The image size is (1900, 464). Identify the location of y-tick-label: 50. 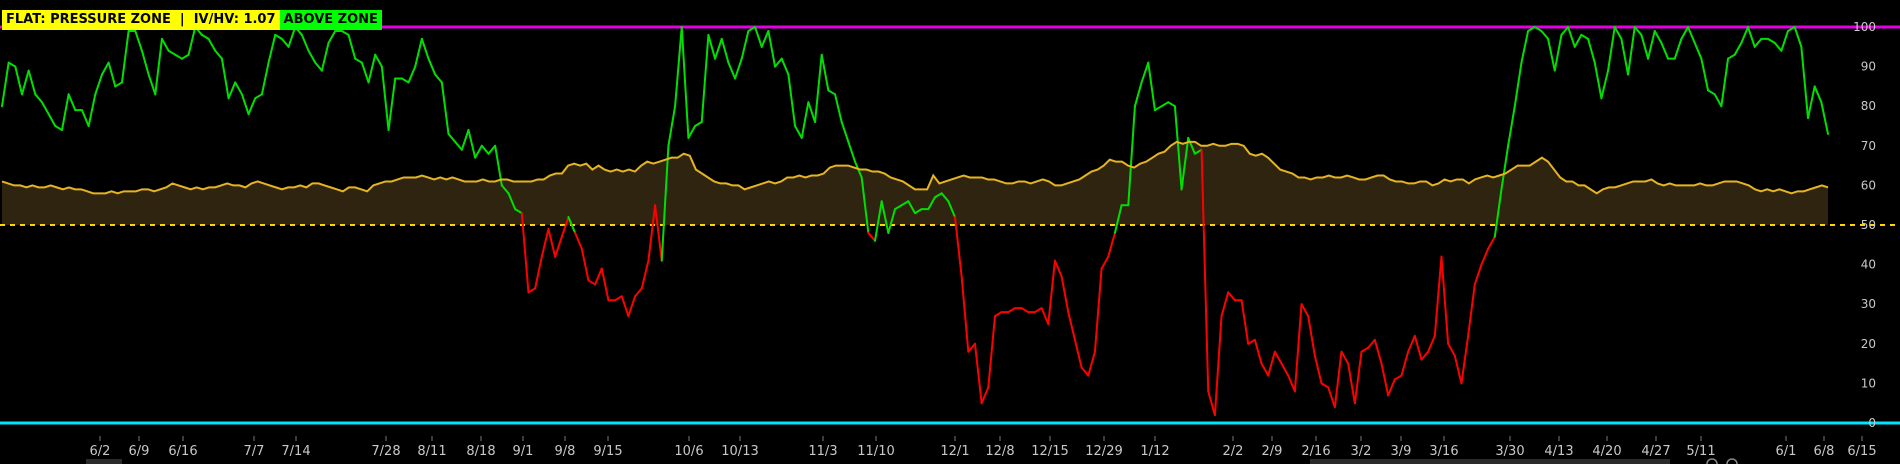
(1868, 225).